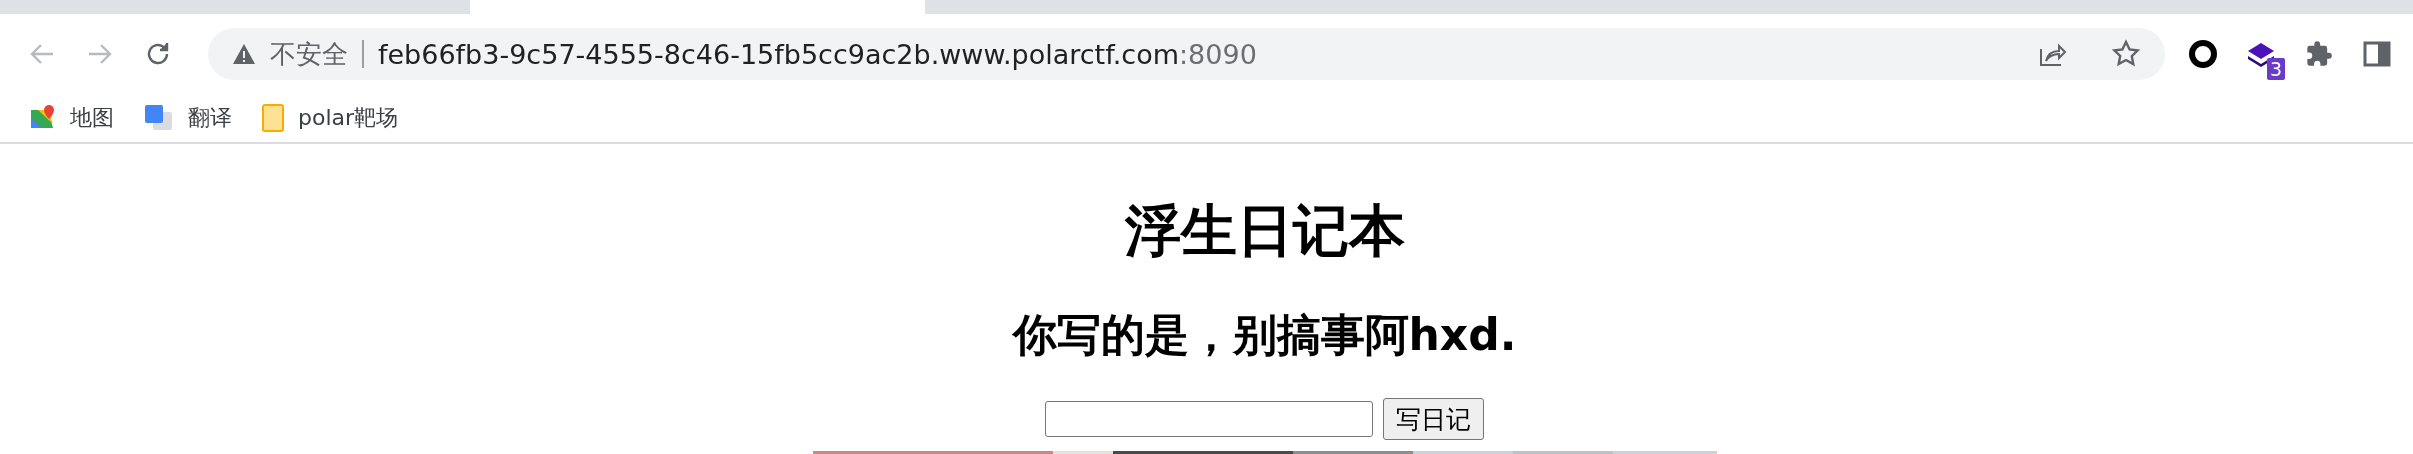 Image resolution: width=2413 pixels, height=454 pixels. What do you see at coordinates (244, 54) in the screenshot?
I see `warning-icon` at bounding box center [244, 54].